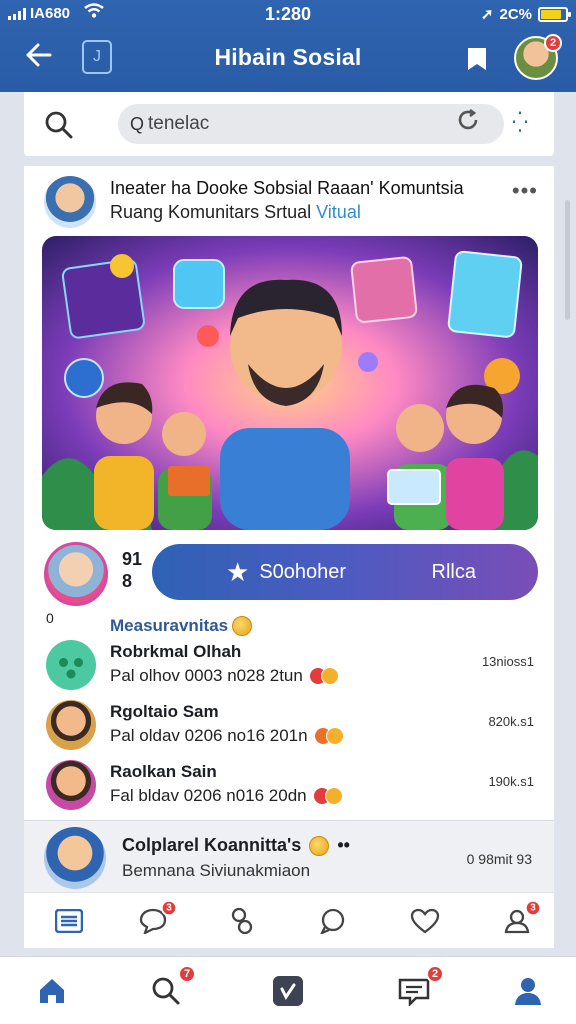 The image size is (576, 1024). What do you see at coordinates (127, 581) in the screenshot?
I see `count-b: 8` at bounding box center [127, 581].